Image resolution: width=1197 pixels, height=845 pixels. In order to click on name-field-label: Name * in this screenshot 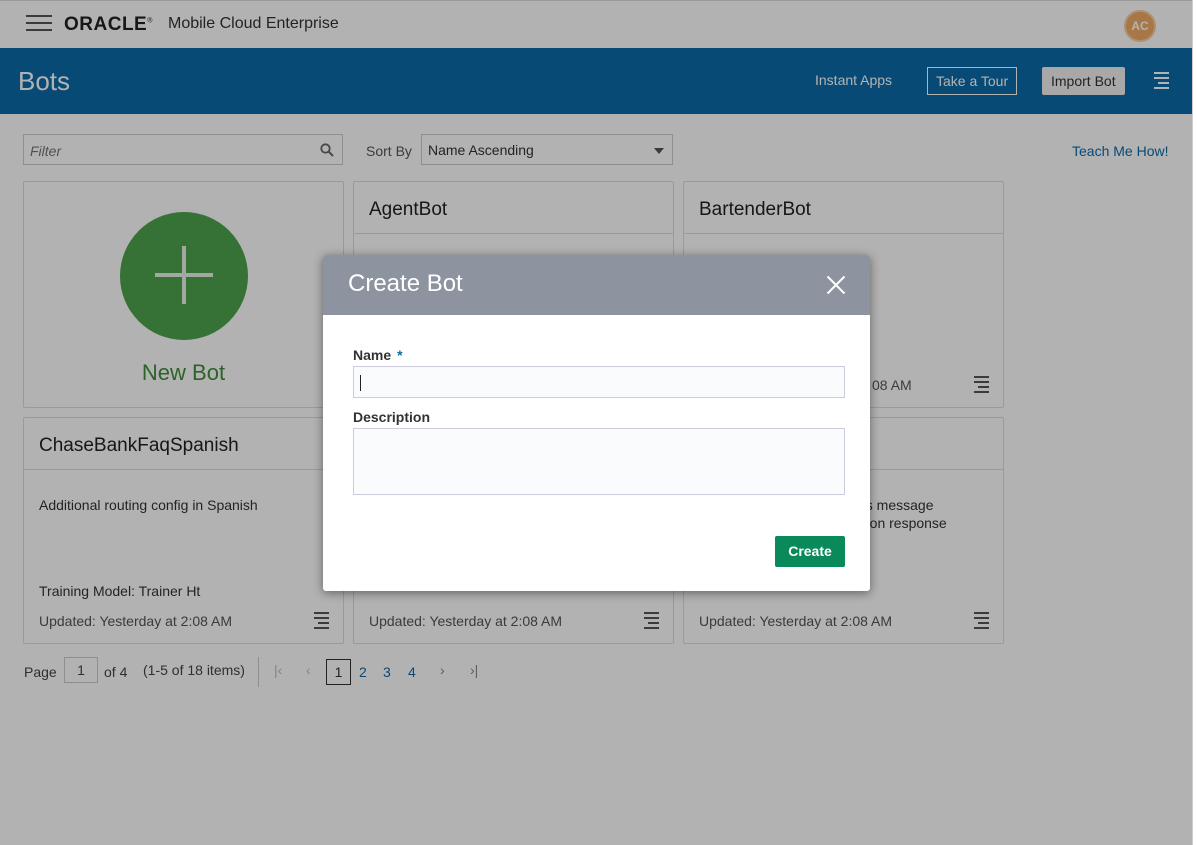, I will do `click(378, 355)`.